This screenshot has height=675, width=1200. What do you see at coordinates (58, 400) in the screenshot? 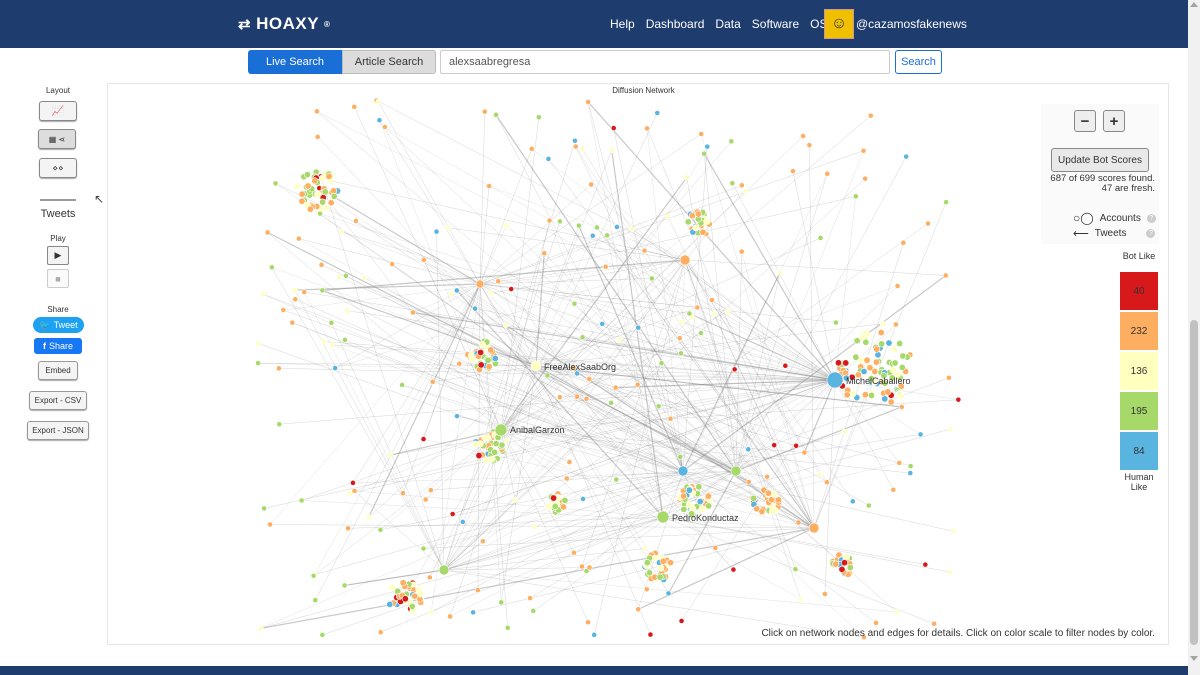
I see `export-csv-button: Export - CSV` at bounding box center [58, 400].